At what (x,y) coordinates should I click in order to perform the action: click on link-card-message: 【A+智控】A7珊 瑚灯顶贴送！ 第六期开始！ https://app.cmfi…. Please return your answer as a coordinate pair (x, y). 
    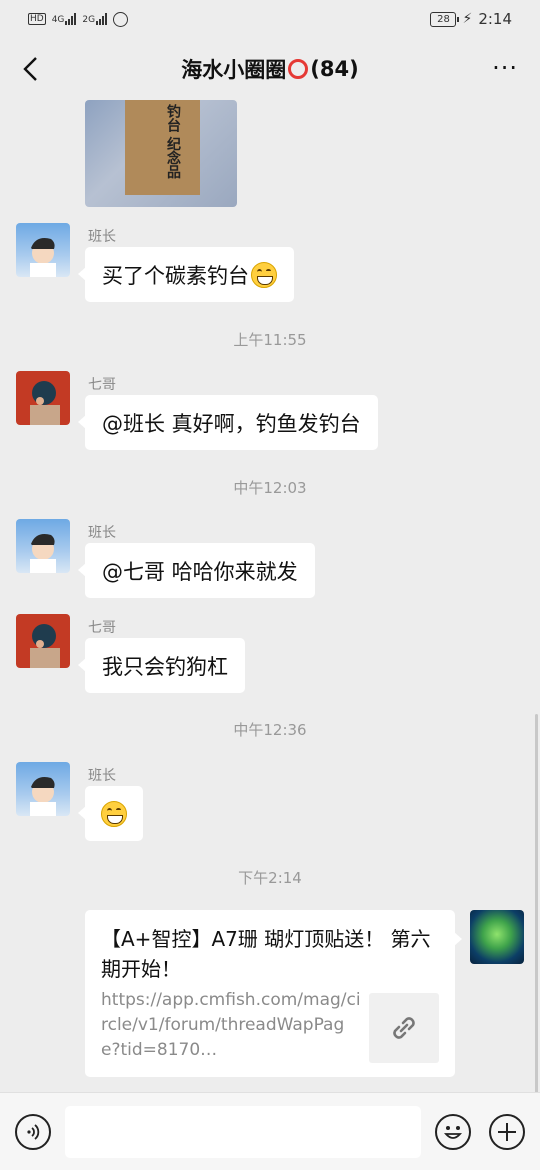
    Looking at the image, I should click on (273, 993).